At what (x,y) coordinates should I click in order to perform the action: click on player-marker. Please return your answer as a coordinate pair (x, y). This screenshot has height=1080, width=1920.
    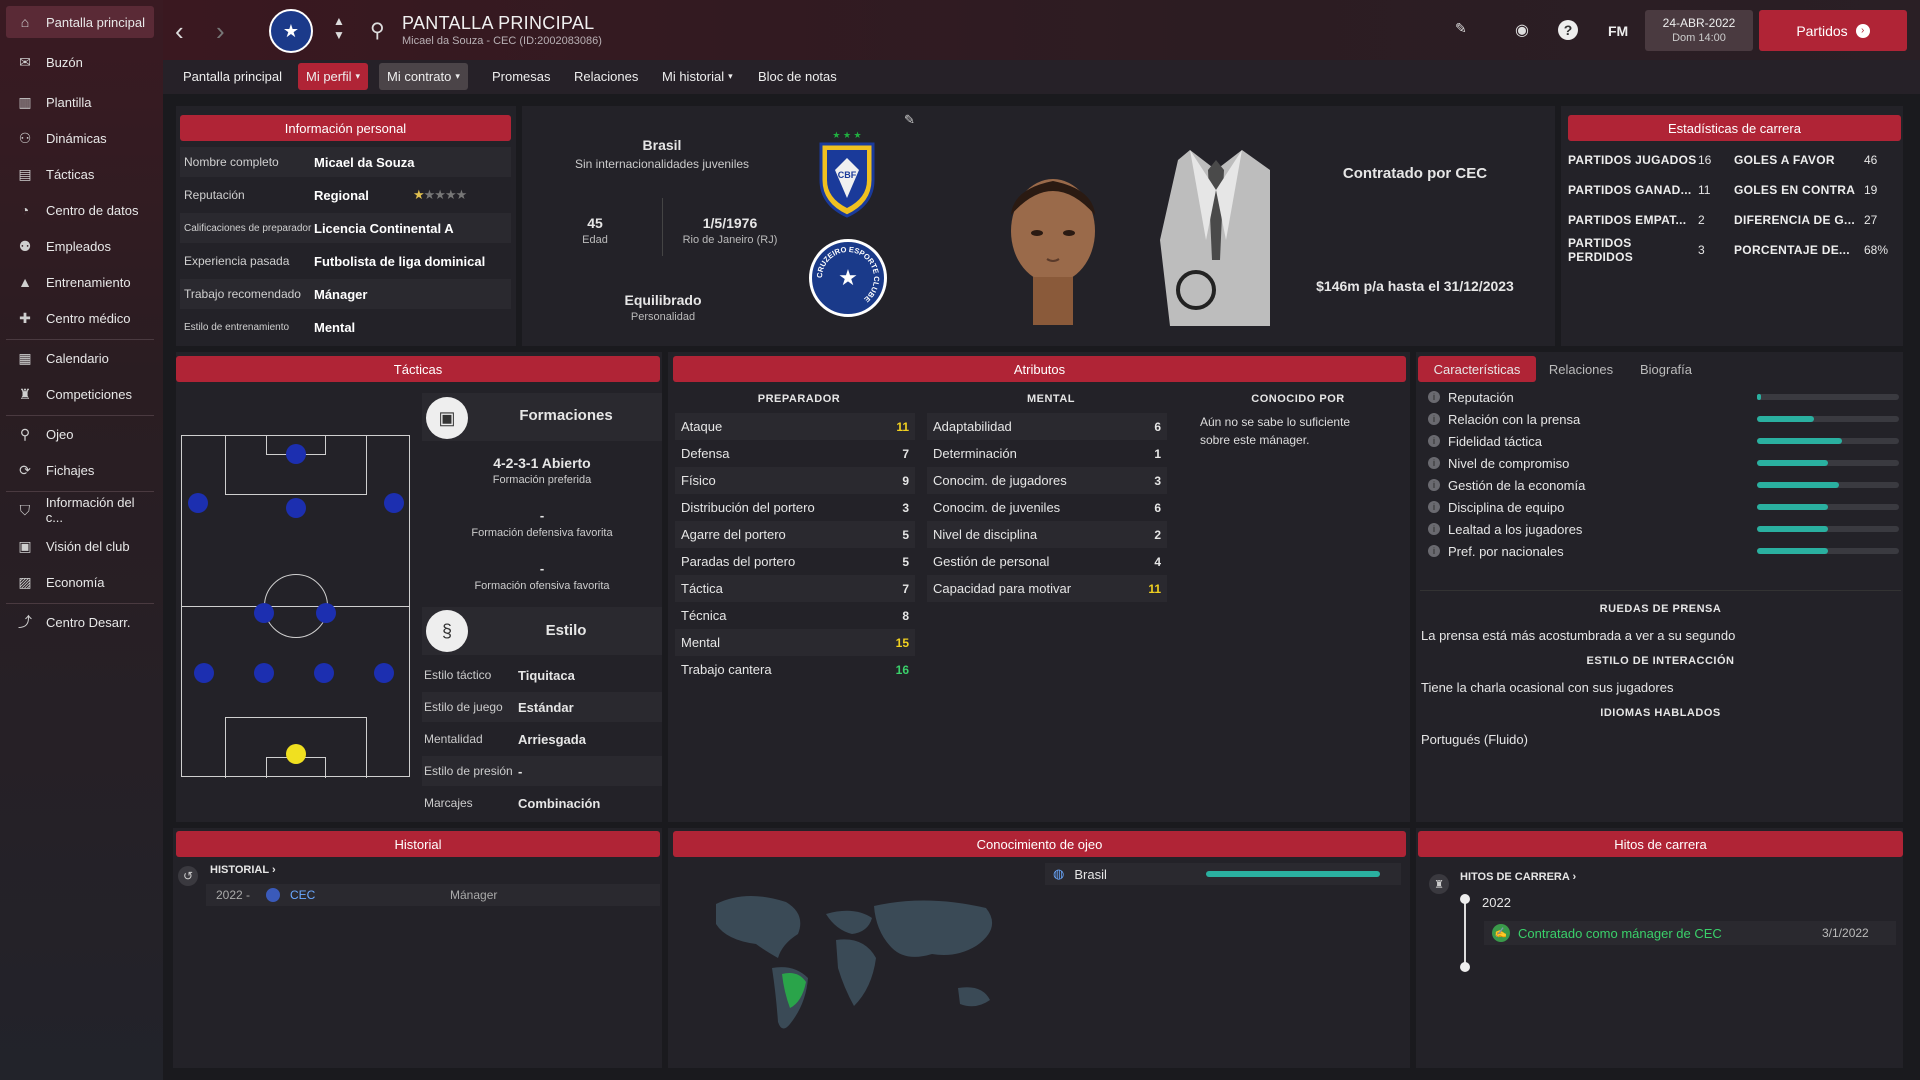
    Looking at the image, I should click on (264, 613).